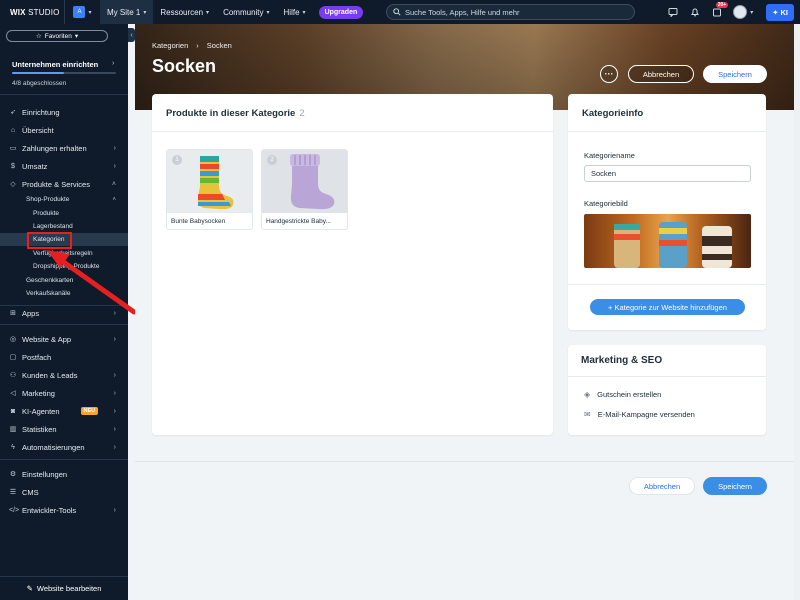  Describe the element at coordinates (184, 66) in the screenshot. I see `page-title: Socken` at that location.